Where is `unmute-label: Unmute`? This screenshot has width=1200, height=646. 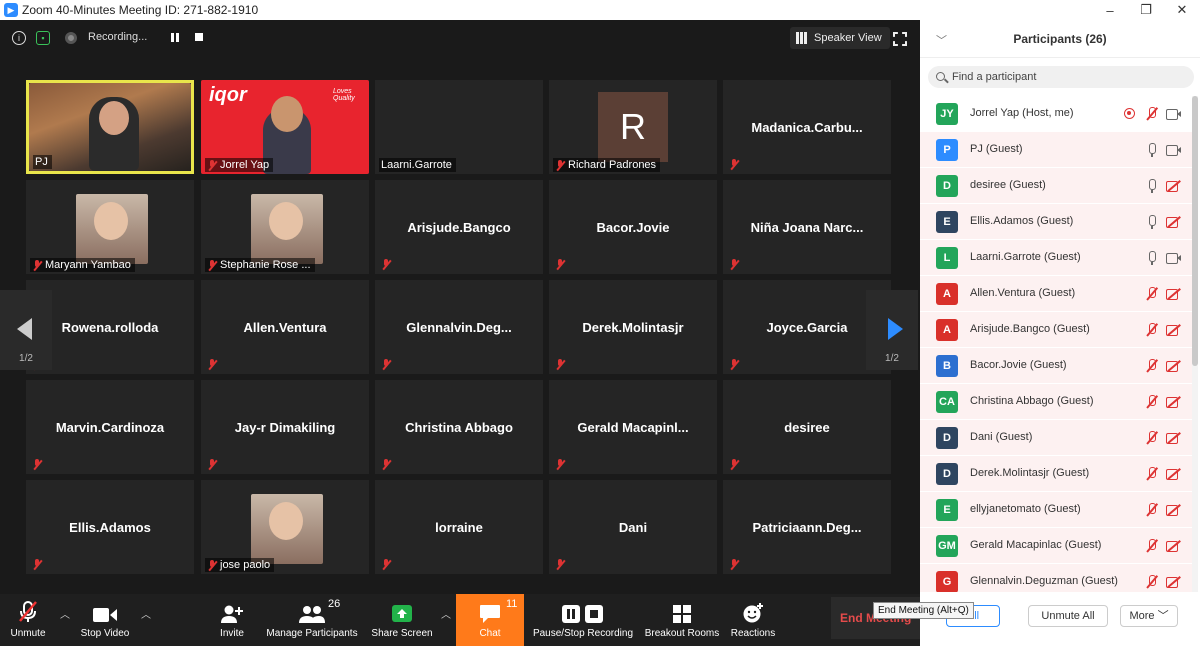
unmute-label: Unmute is located at coordinates (28, 633).